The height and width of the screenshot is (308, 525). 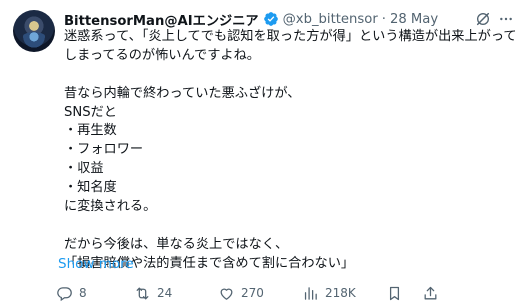 What do you see at coordinates (64, 293) in the screenshot?
I see `reply-icon` at bounding box center [64, 293].